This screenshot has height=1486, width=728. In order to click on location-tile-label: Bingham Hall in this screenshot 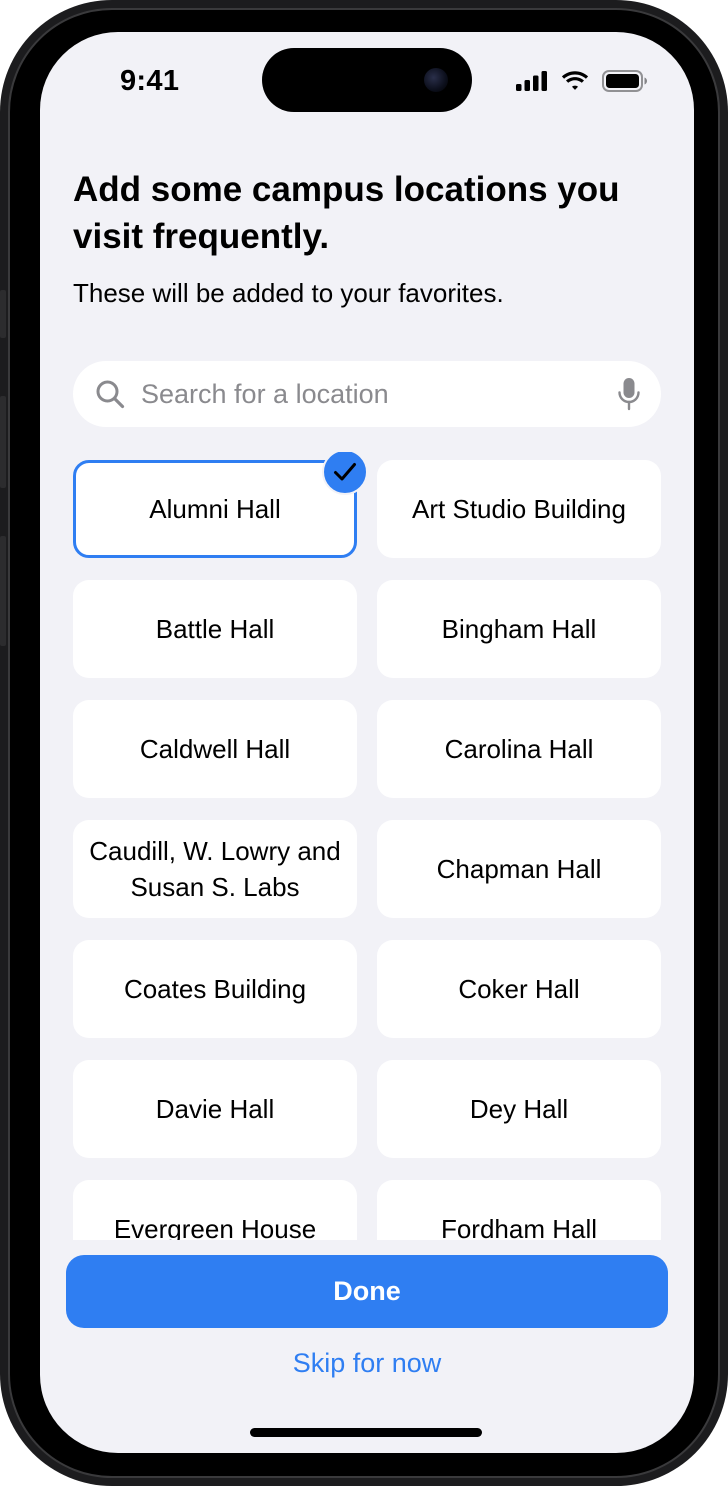, I will do `click(519, 629)`.